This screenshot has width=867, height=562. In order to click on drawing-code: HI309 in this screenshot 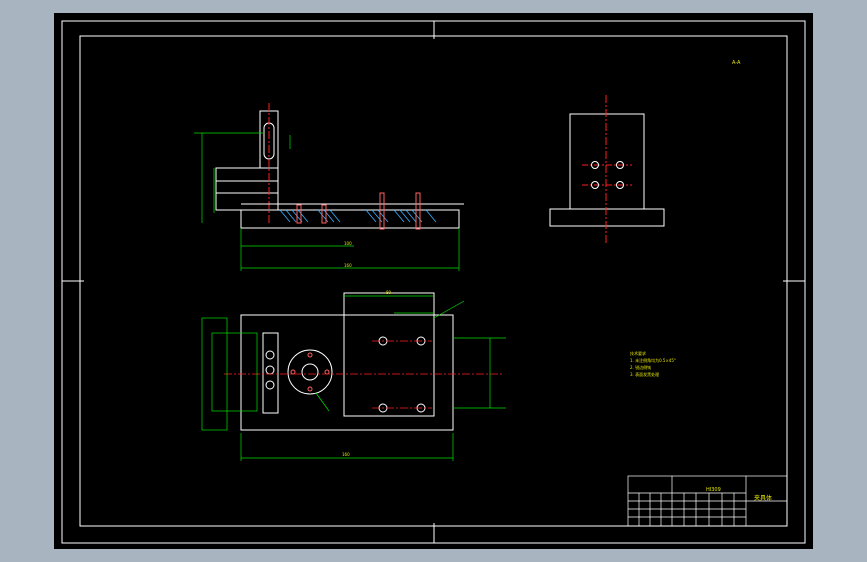, I will do `click(713, 490)`.